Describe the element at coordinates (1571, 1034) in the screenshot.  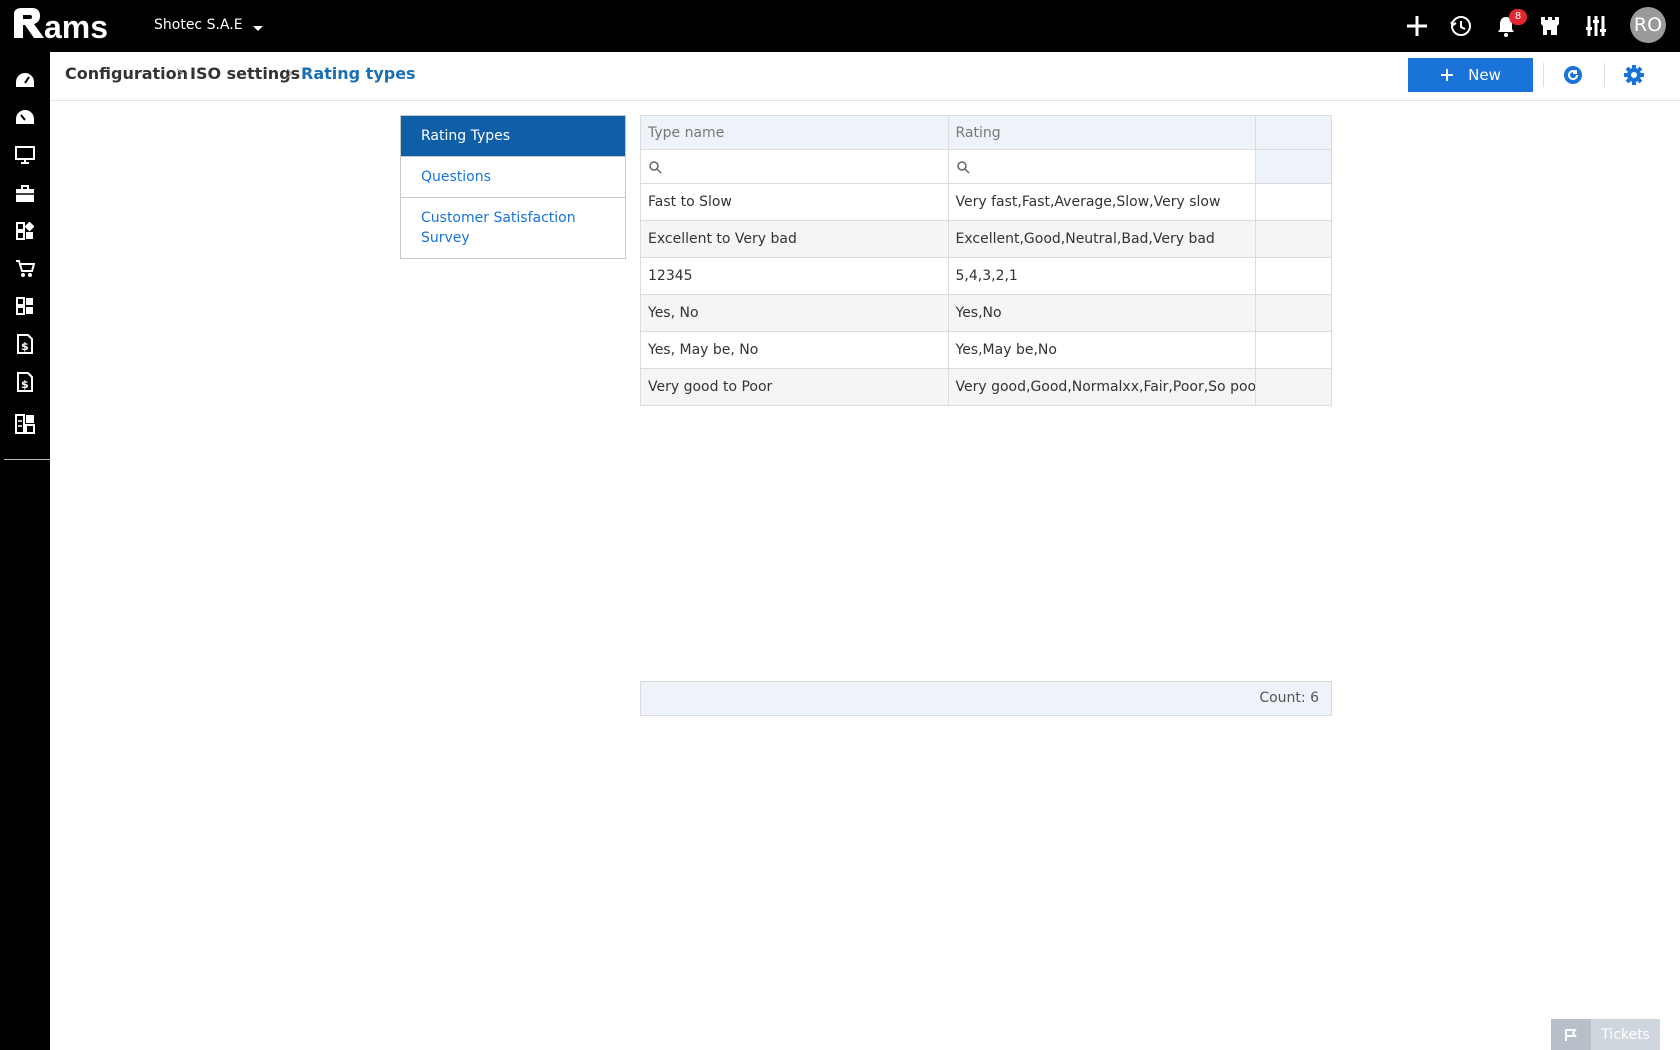
I see `flag-icon` at that location.